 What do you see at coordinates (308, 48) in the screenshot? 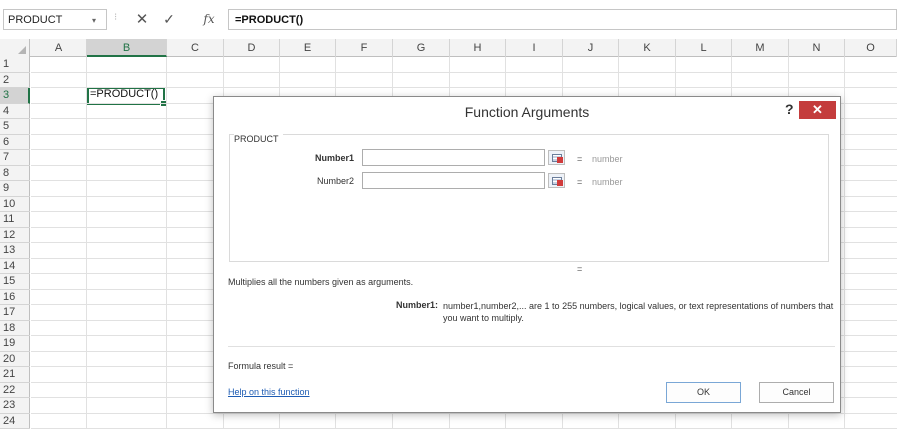
I see `column-header: E` at bounding box center [308, 48].